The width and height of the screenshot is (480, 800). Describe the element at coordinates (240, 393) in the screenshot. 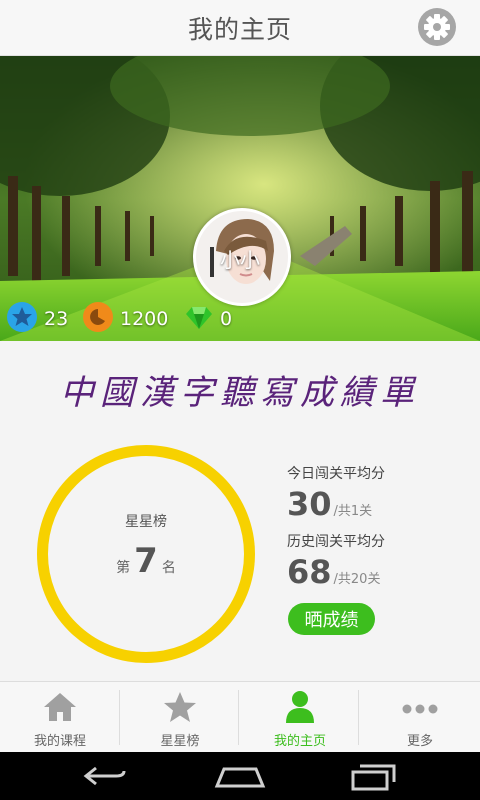

I see `report-title: 中國漢字聽寫成績單` at that location.